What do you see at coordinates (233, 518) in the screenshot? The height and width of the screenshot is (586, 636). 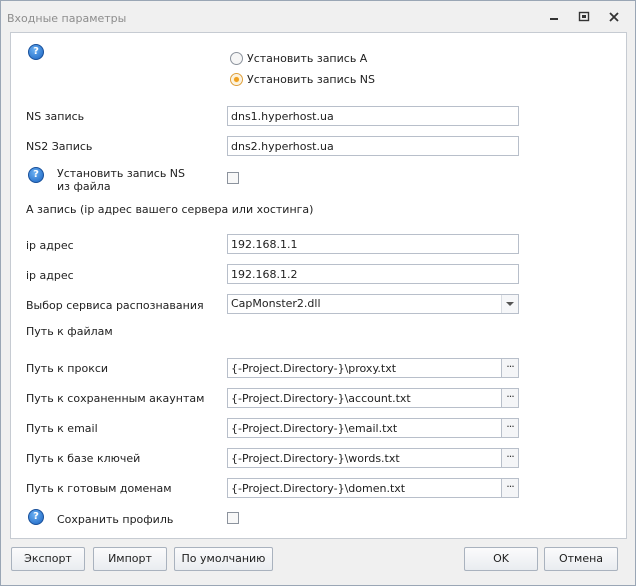 I see `save-profile-checkbox` at bounding box center [233, 518].